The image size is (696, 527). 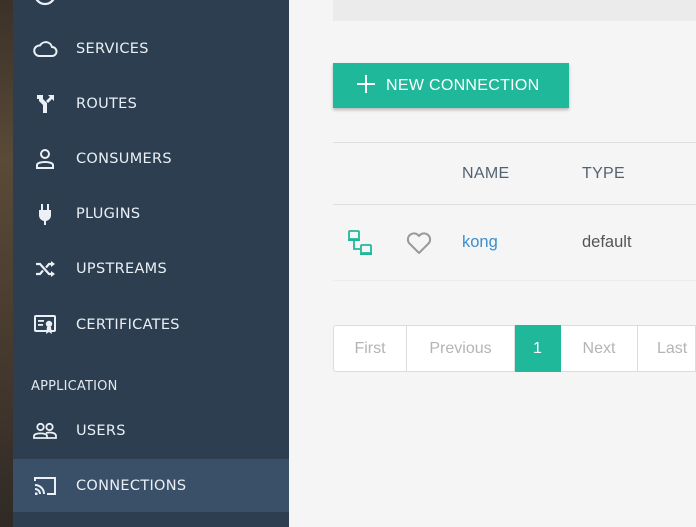 What do you see at coordinates (361, 246) in the screenshot?
I see `connection-network-icon` at bounding box center [361, 246].